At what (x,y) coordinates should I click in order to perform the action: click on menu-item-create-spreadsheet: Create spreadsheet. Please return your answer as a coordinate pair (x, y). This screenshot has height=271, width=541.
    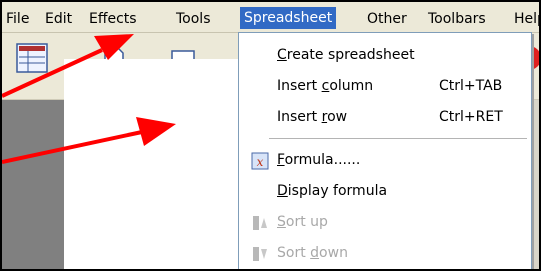
    Looking at the image, I should click on (385, 55).